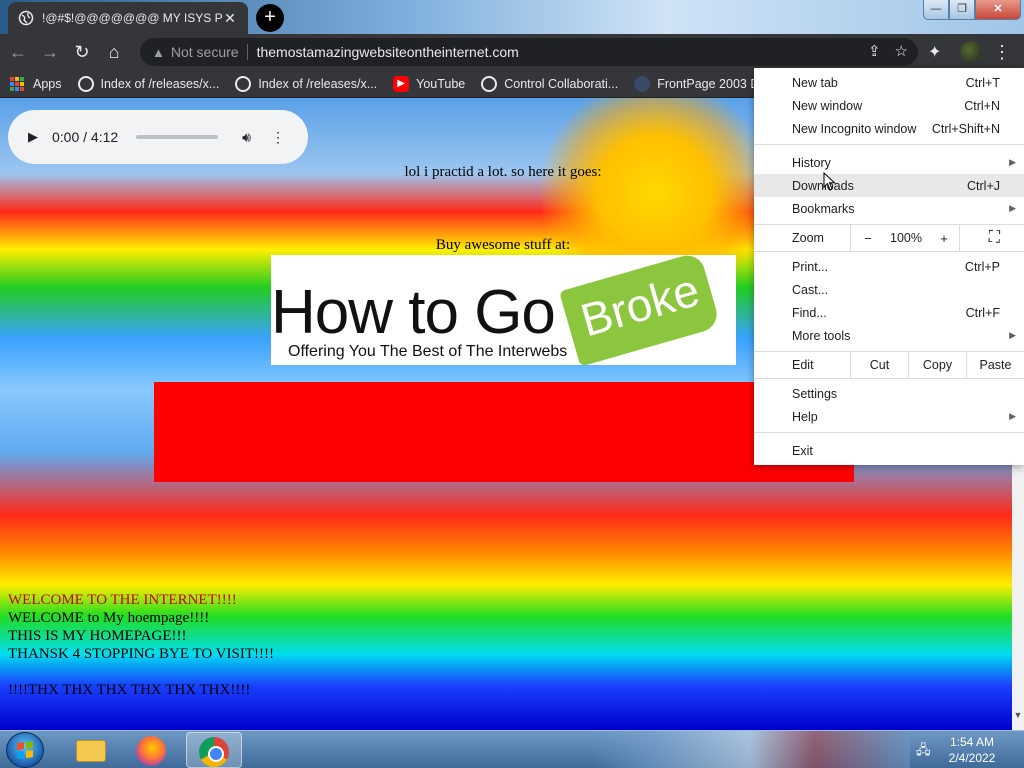 The width and height of the screenshot is (1024, 768). What do you see at coordinates (85, 137) in the screenshot?
I see `audio-time: 0:00 / 4:12` at bounding box center [85, 137].